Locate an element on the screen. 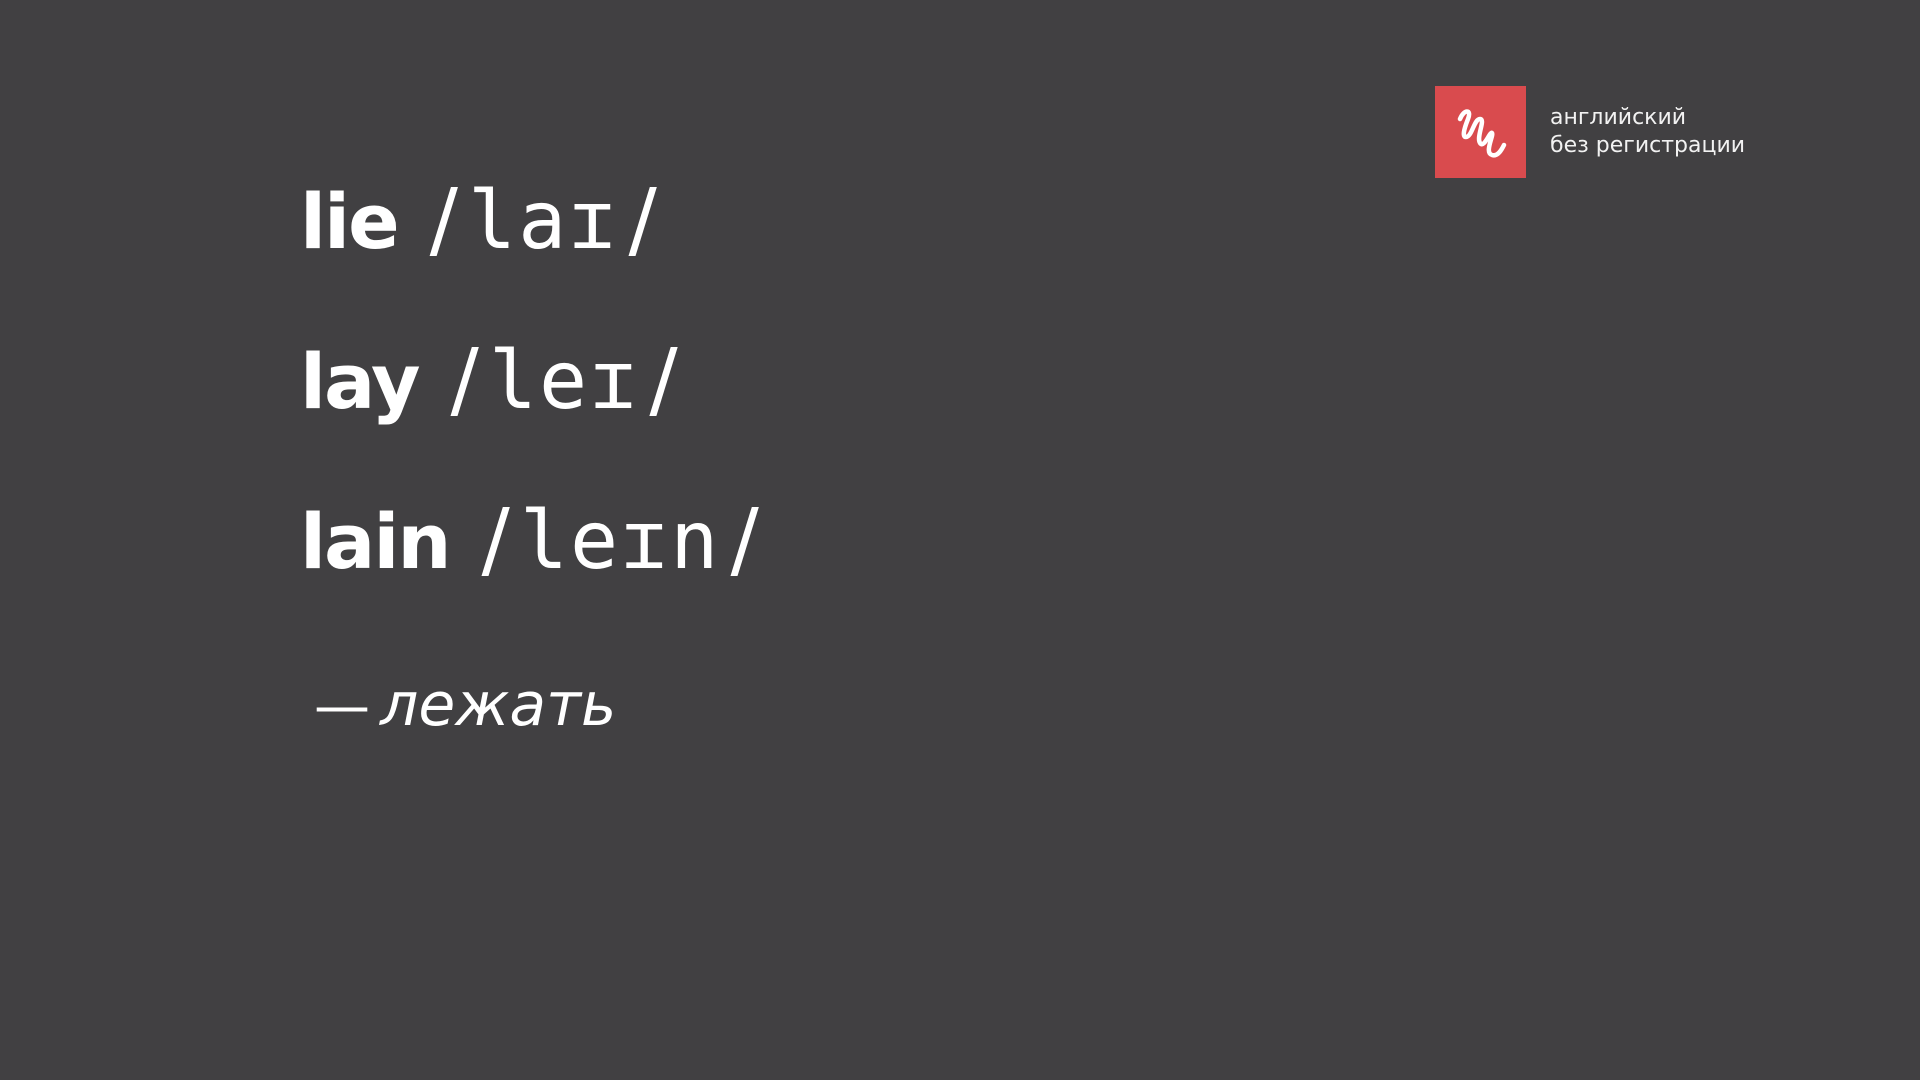 The height and width of the screenshot is (1080, 1920). translation-meaning: лежать is located at coordinates (498, 705).